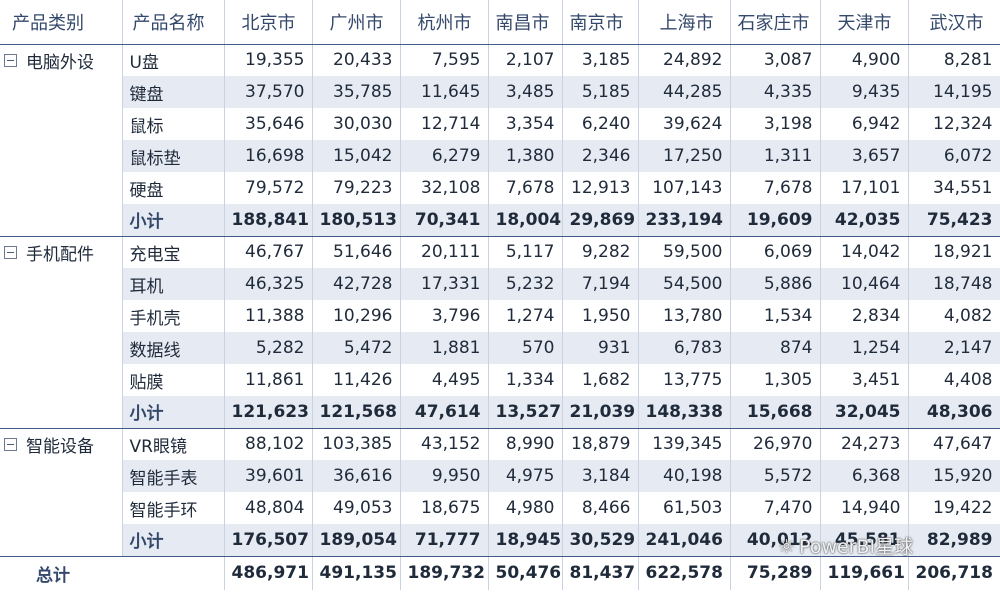  Describe the element at coordinates (525, 284) in the screenshot. I see `value-cell: 5,232` at that location.